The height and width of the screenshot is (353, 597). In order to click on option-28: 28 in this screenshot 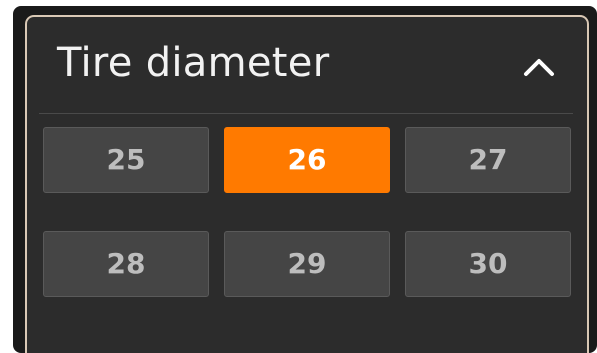, I will do `click(126, 264)`.